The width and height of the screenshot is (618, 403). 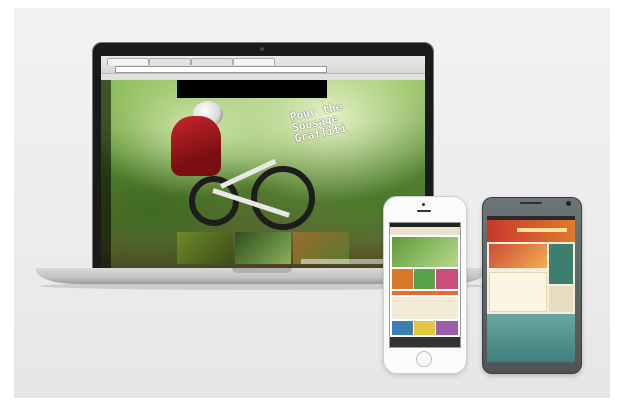 I want to click on content-block, so click(x=425, y=308).